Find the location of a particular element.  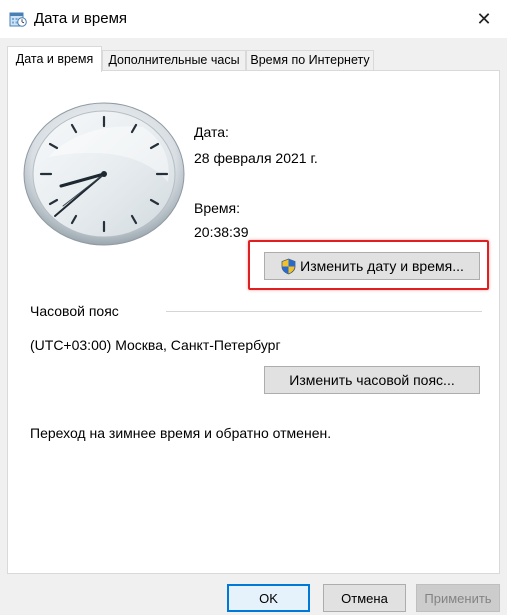

title-bar: Дата и время ✕ is located at coordinates (253, 19).